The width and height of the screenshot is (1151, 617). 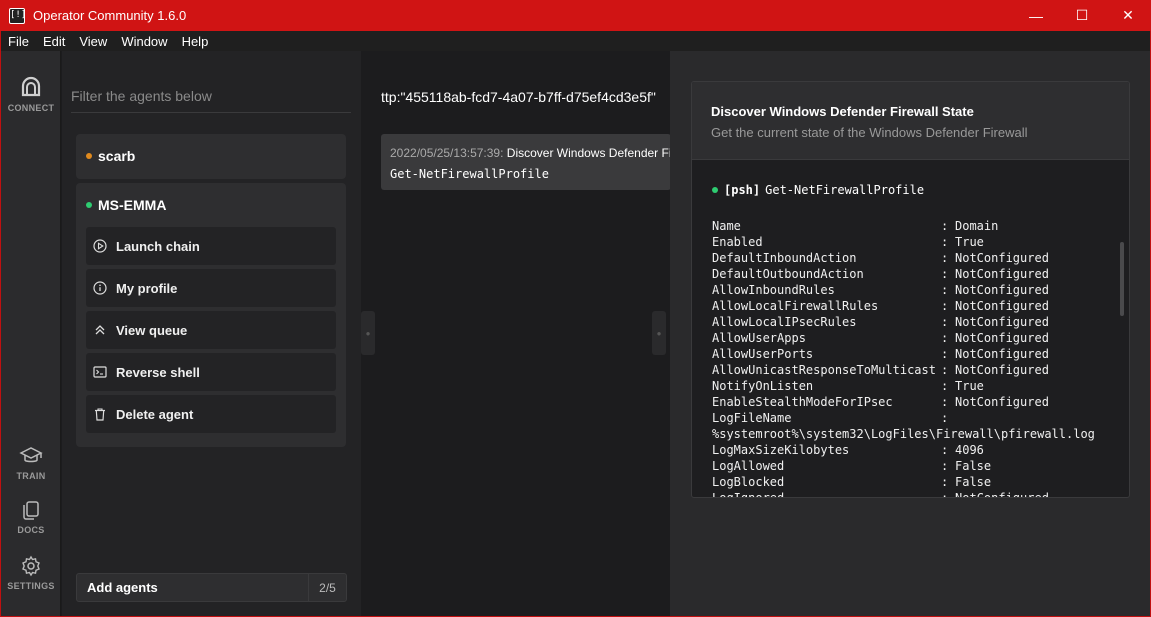 What do you see at coordinates (211, 587) in the screenshot?
I see `add-agents-button: Add agents 2/5` at bounding box center [211, 587].